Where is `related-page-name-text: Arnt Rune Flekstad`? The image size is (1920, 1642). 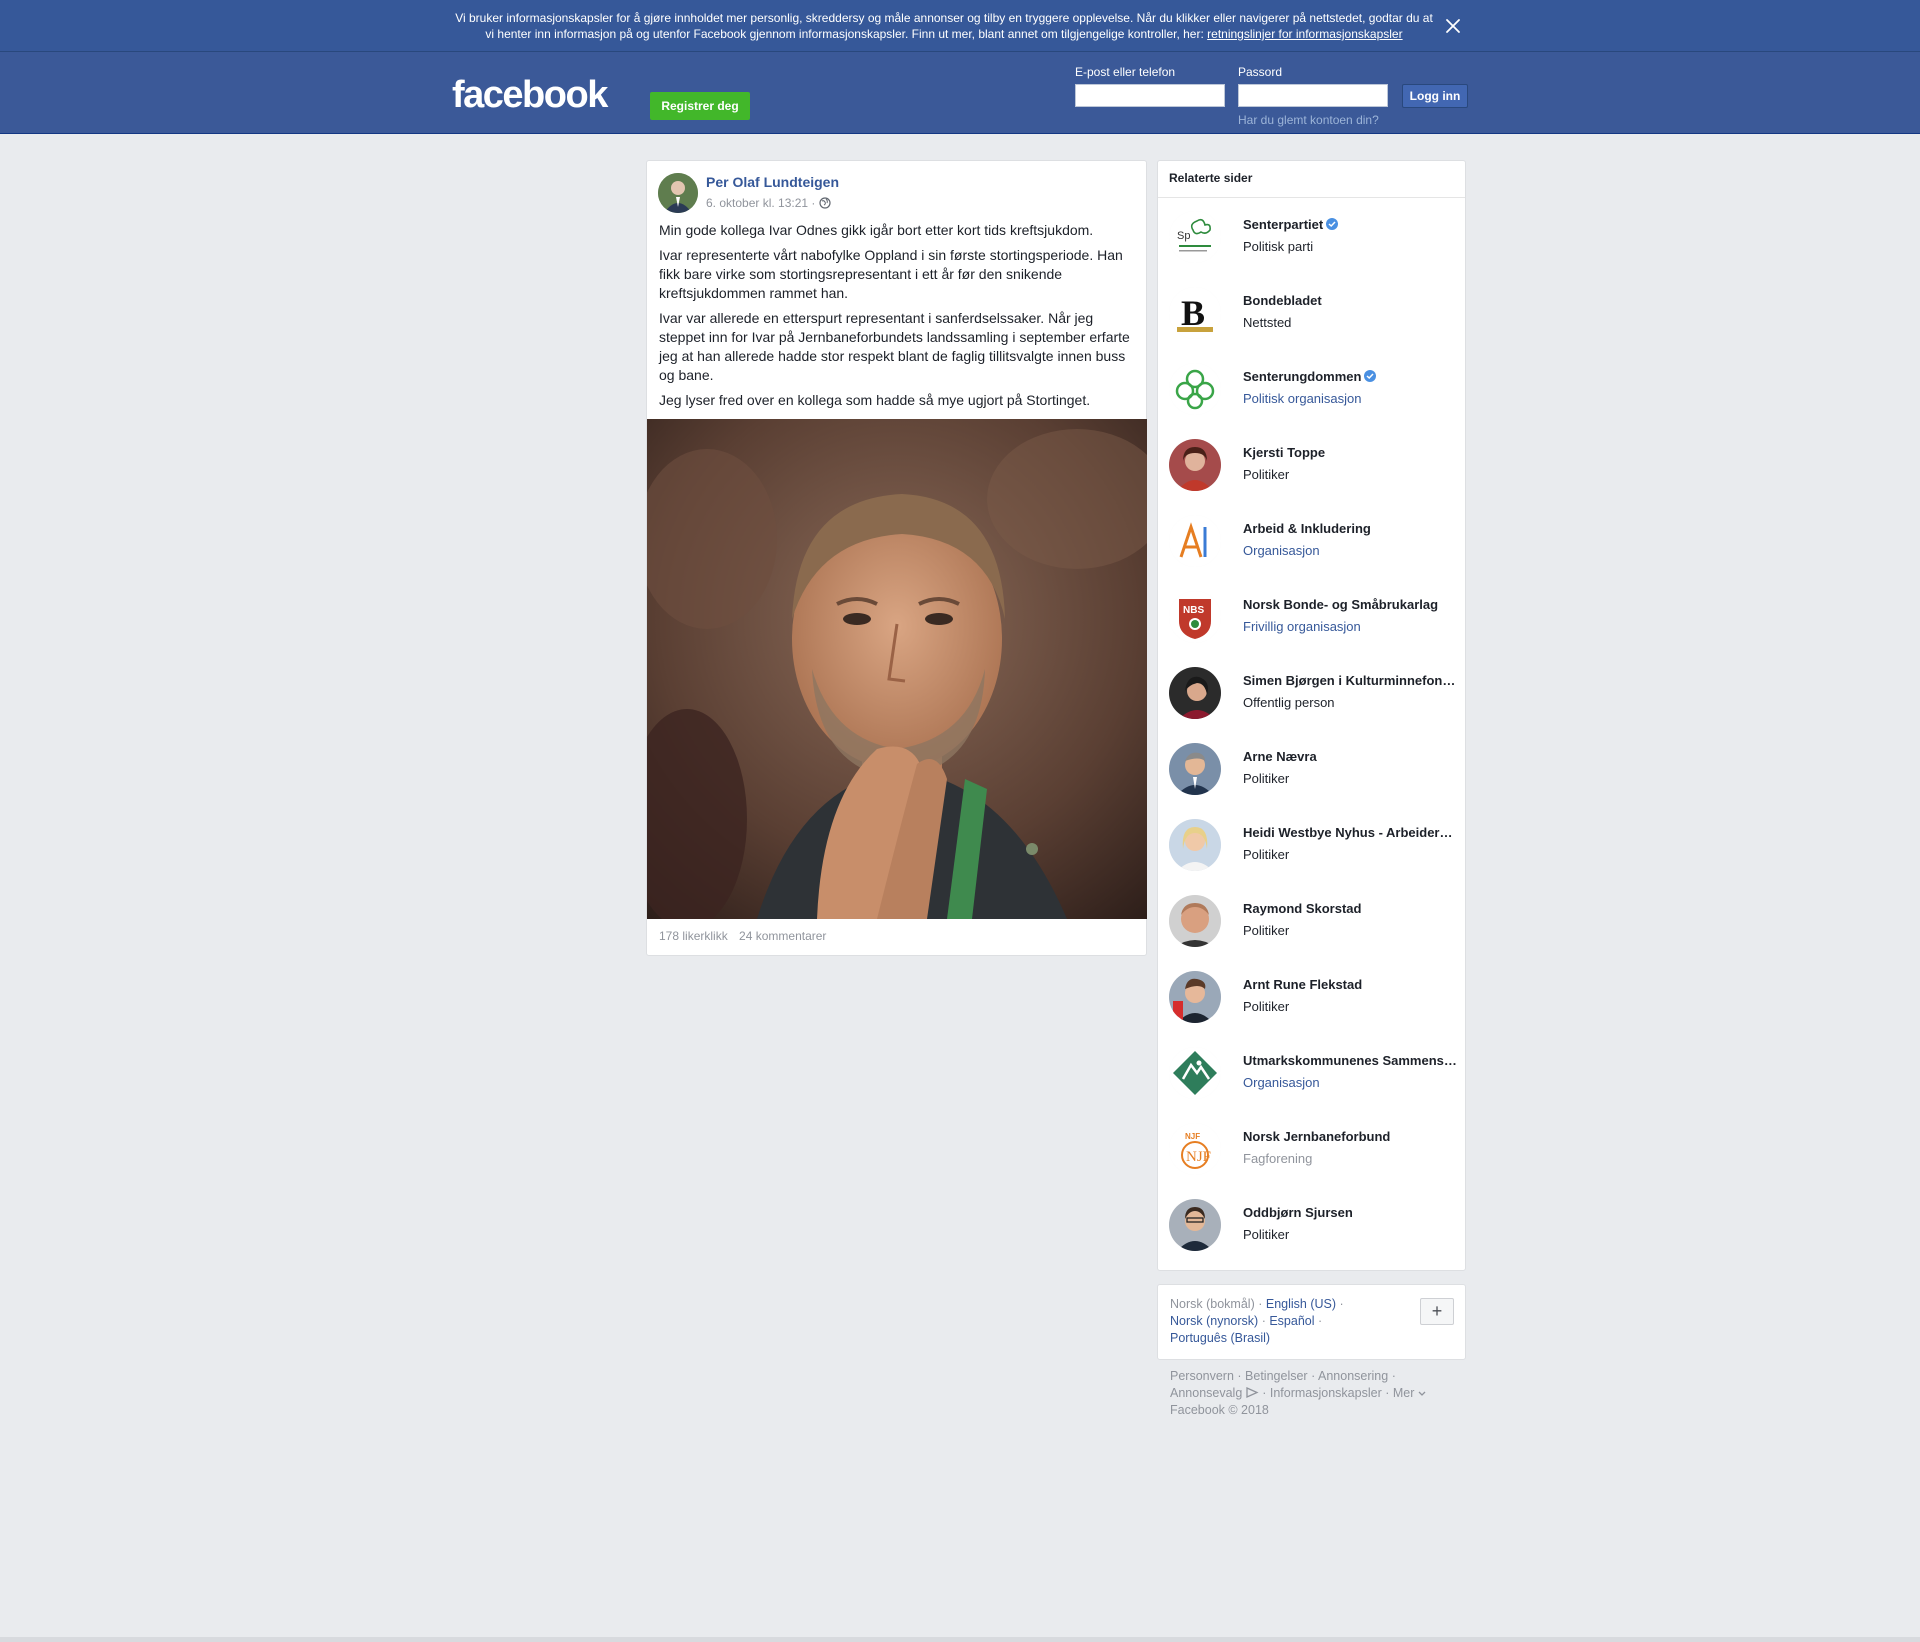
related-page-name-text: Arnt Rune Flekstad is located at coordinates (1303, 984).